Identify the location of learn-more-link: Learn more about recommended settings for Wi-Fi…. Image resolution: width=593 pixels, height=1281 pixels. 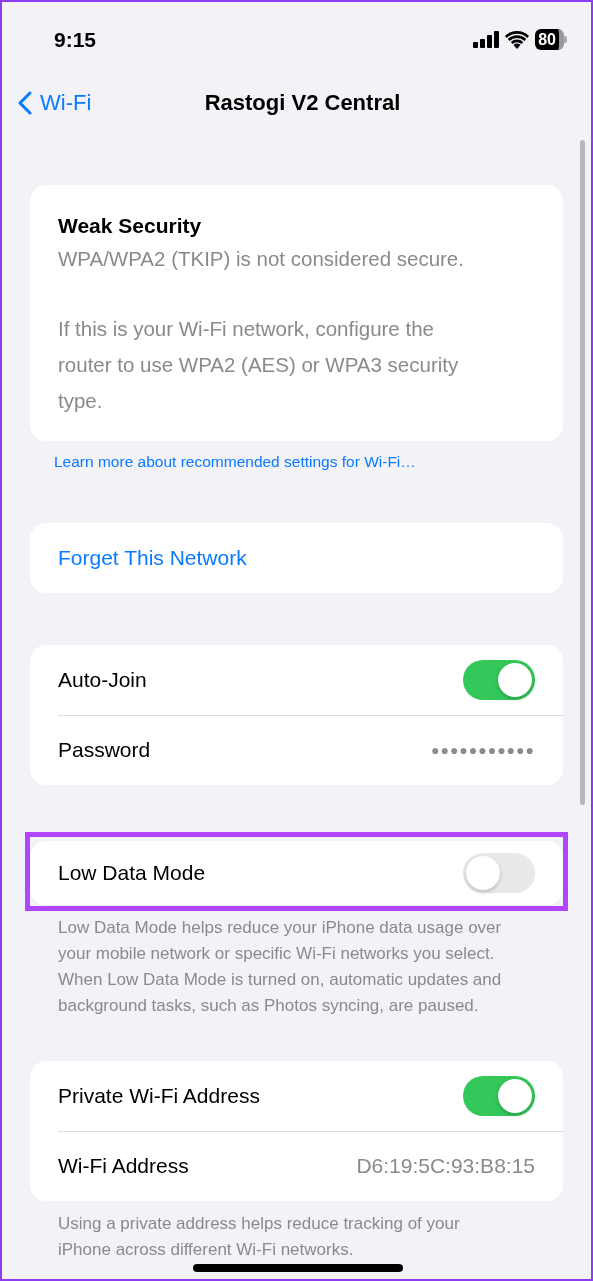
(322, 462).